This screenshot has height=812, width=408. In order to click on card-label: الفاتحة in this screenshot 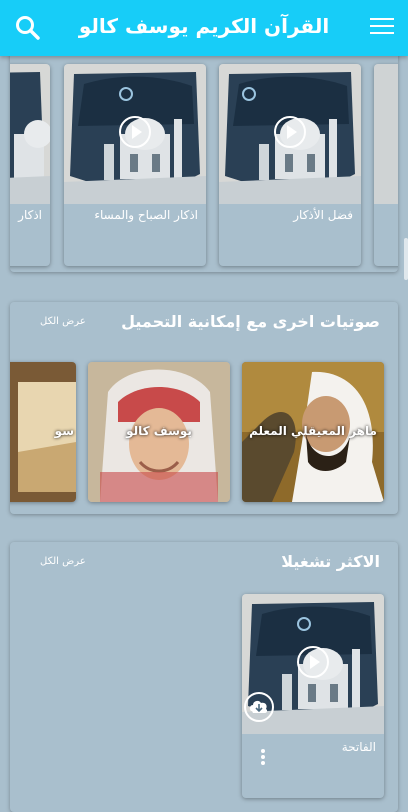, I will do `click(358, 747)`.